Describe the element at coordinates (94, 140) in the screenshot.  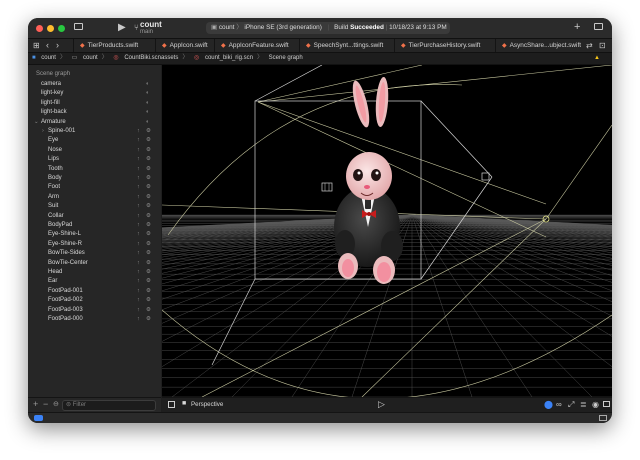
I see `scene-node-row: Eye ⚙ ↑` at that location.